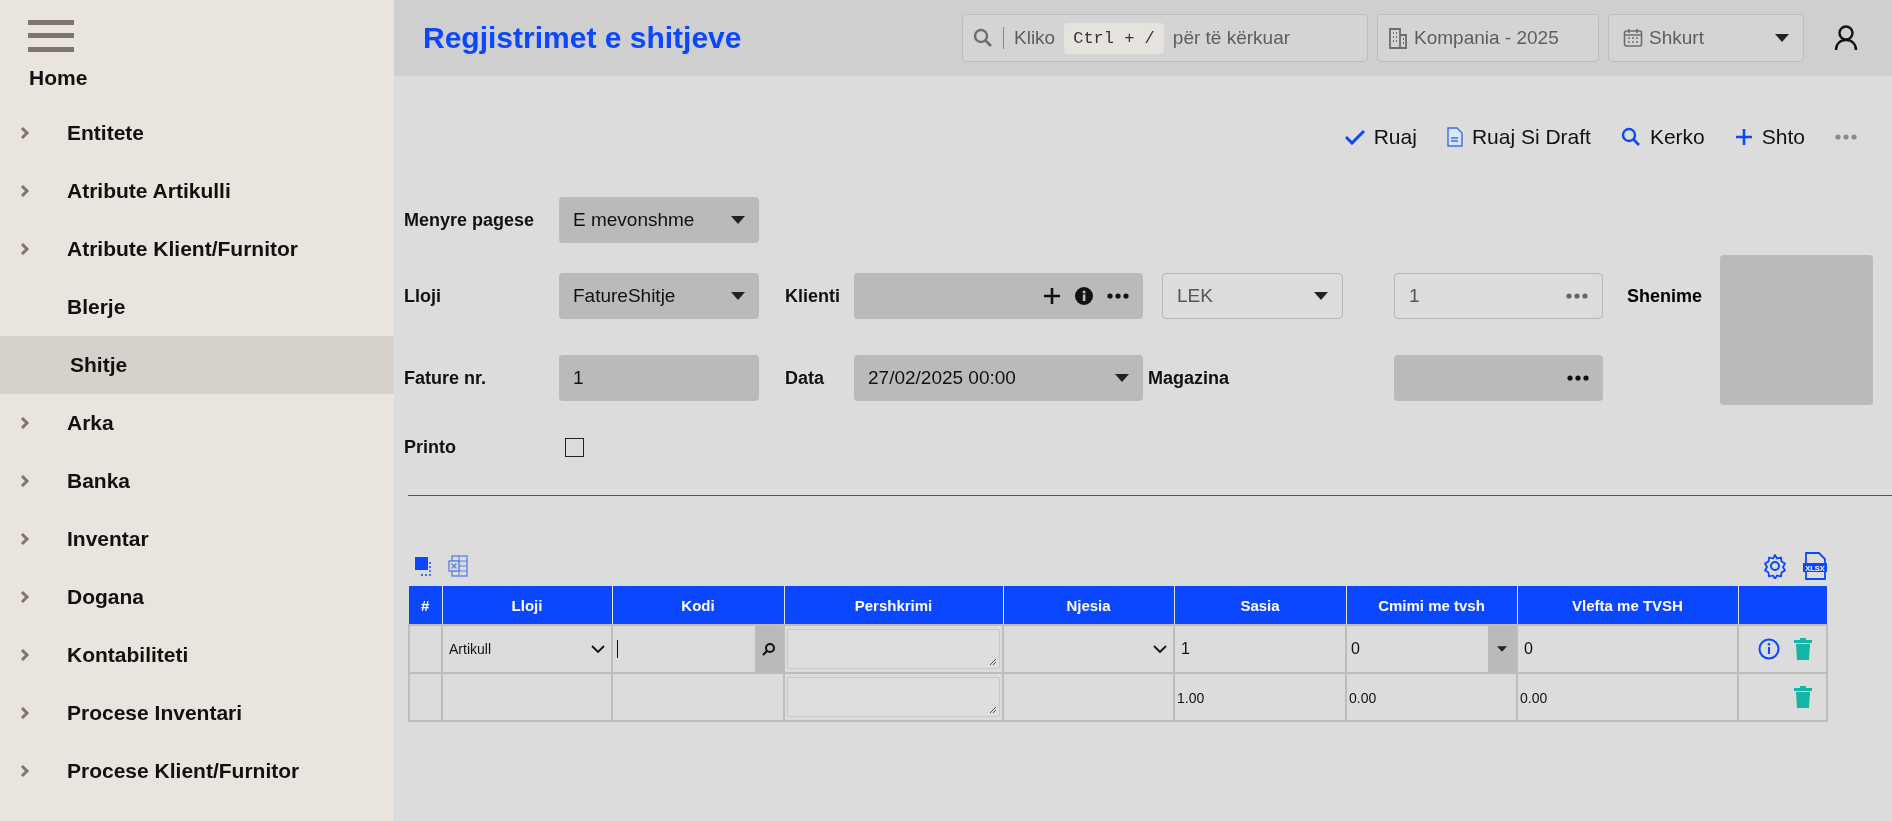 This screenshot has height=821, width=1892. I want to click on checkbox, so click(574, 447).